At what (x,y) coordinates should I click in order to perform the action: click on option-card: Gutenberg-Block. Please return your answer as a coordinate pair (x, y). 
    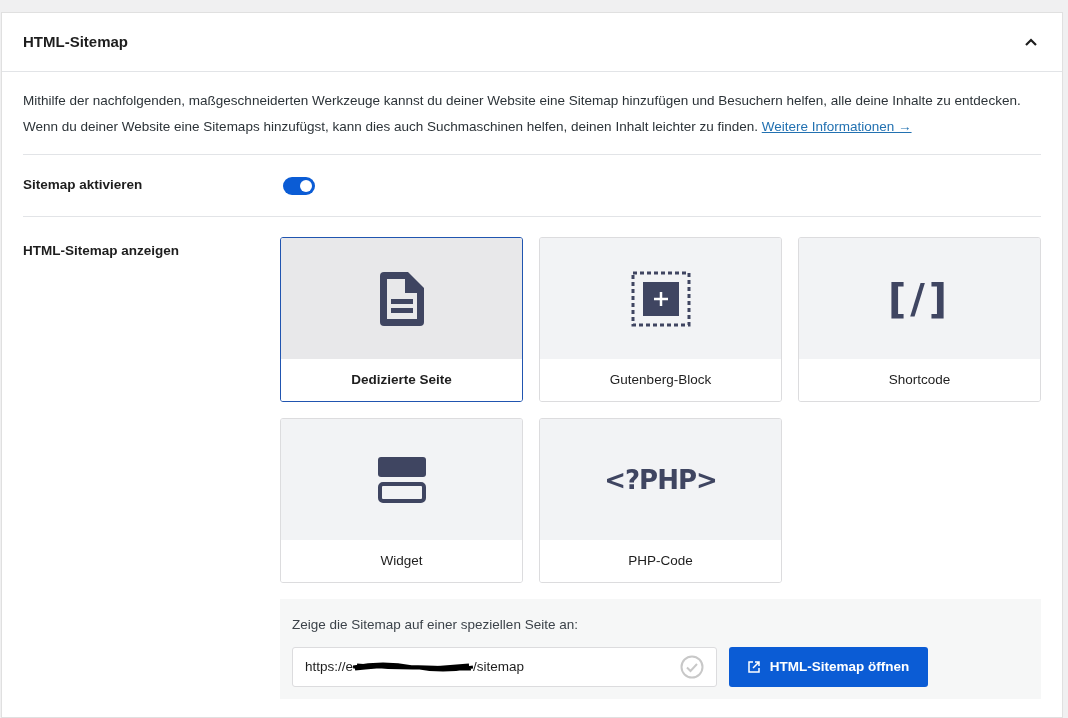
    Looking at the image, I should click on (660, 319).